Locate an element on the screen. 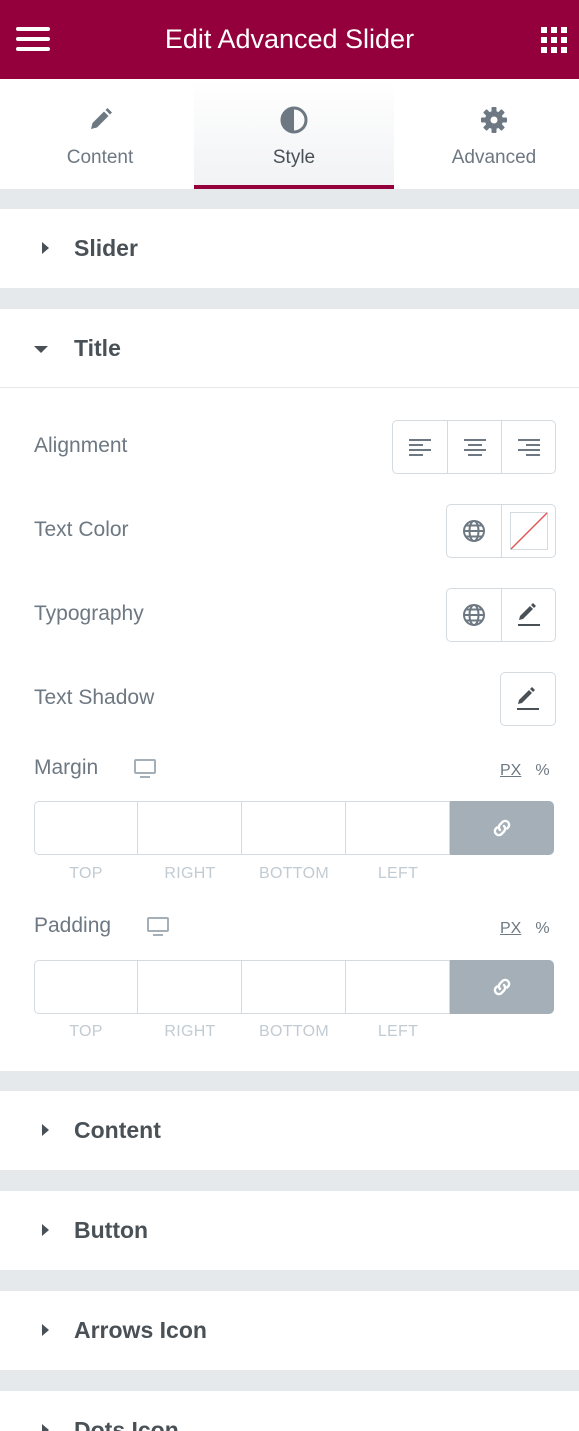 The image size is (579, 1431). align-right-button is located at coordinates (528, 447).